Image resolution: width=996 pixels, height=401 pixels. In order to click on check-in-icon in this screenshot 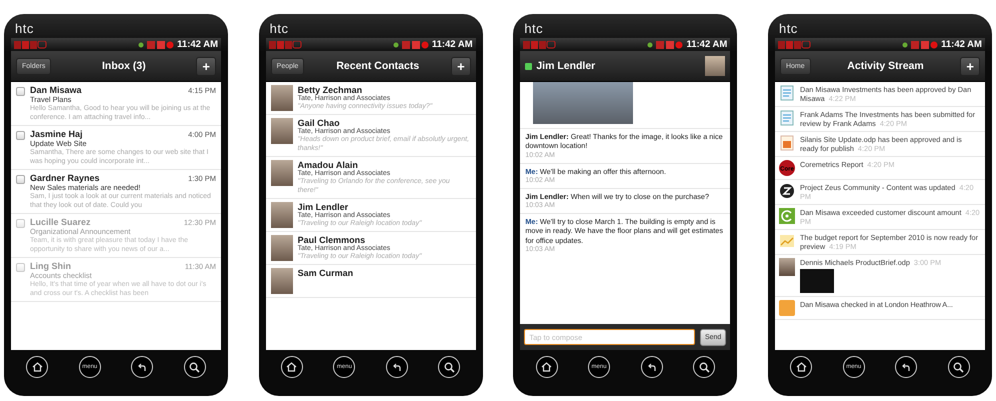, I will do `click(786, 308)`.